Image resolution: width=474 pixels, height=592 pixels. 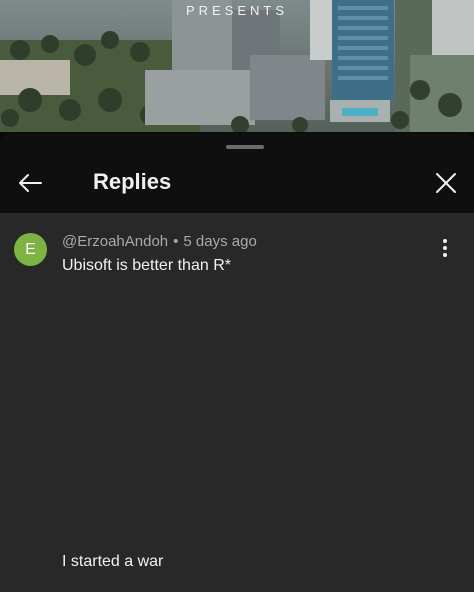 I want to click on arrow-left-icon, so click(x=30, y=183).